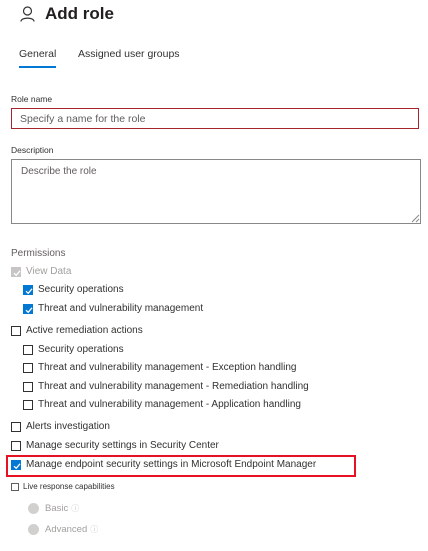 This screenshot has width=428, height=551. What do you see at coordinates (37, 54) in the screenshot?
I see `tab-general: General` at bounding box center [37, 54].